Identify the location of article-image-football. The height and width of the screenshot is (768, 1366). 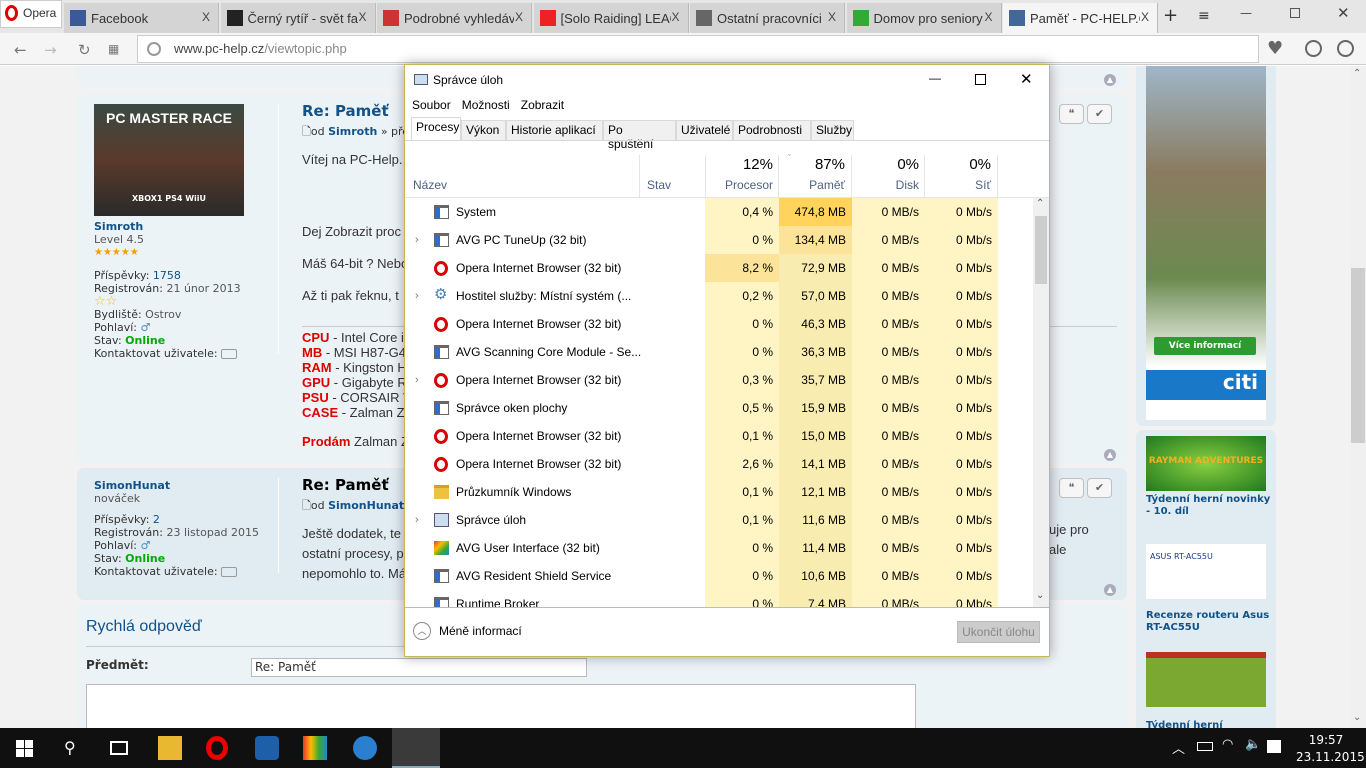
(1206, 679).